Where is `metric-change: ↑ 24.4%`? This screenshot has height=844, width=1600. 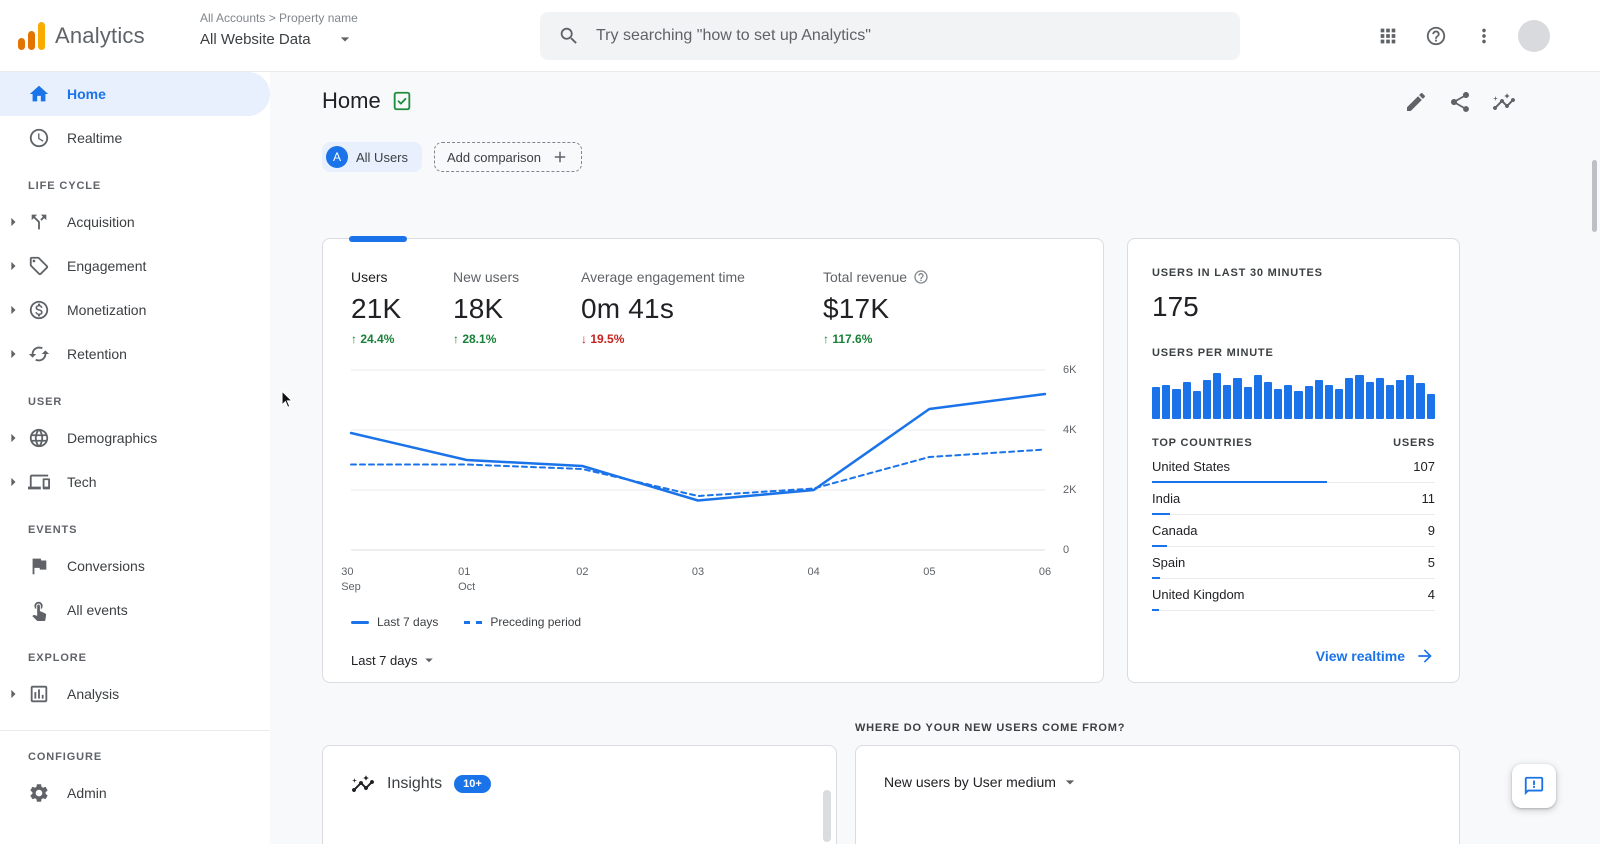
metric-change: ↑ 24.4% is located at coordinates (373, 339).